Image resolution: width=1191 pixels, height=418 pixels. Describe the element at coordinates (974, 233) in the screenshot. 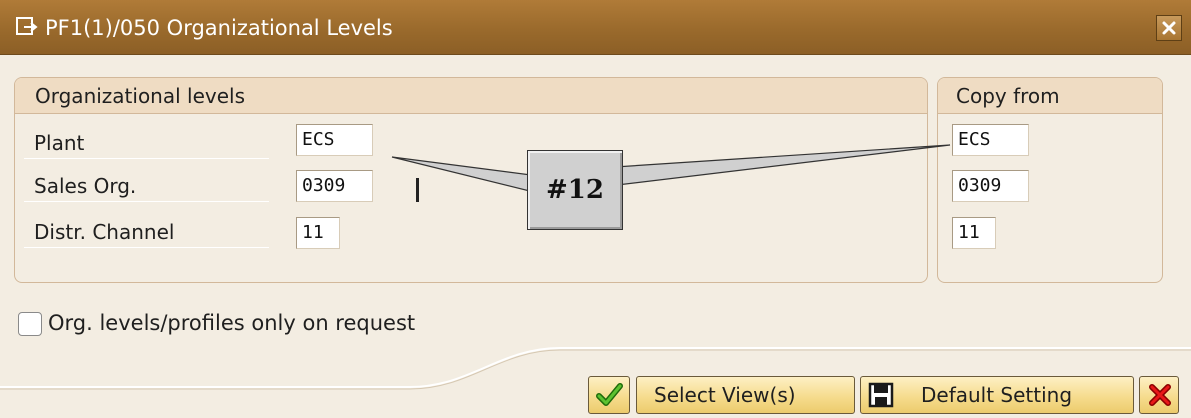

I see `copy-from-distr-channel-input: 11` at that location.